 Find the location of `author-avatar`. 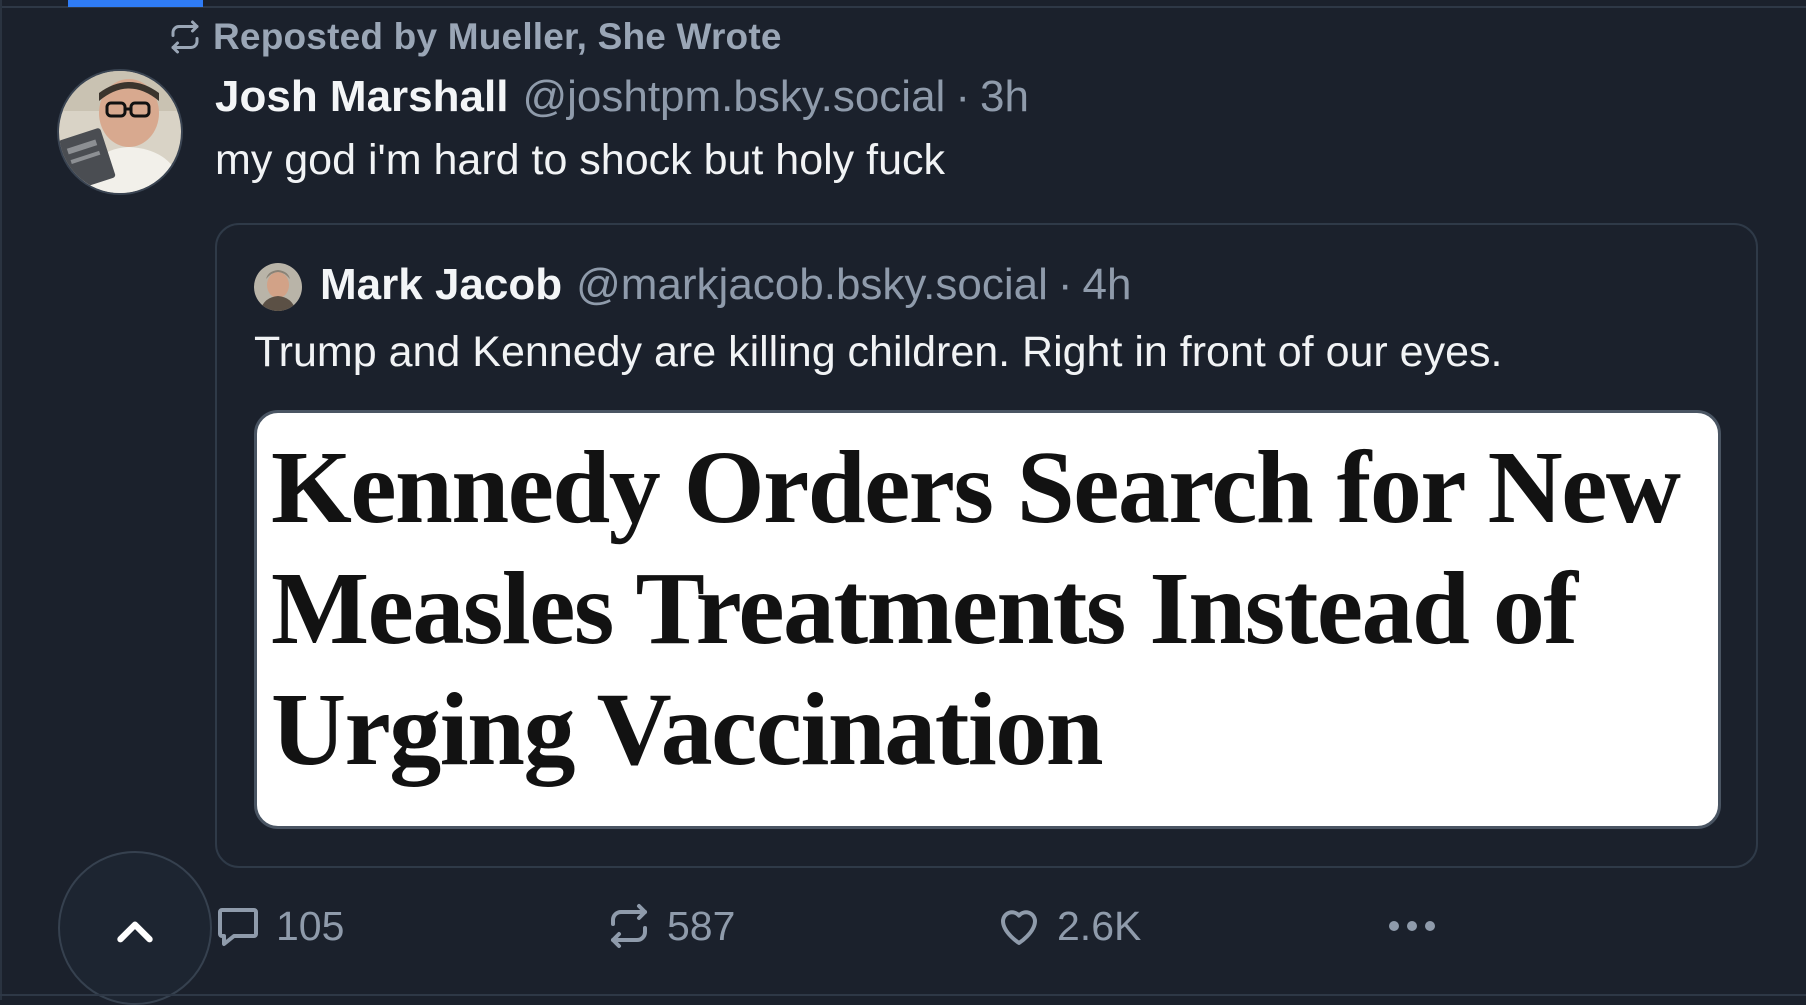

author-avatar is located at coordinates (120, 132).